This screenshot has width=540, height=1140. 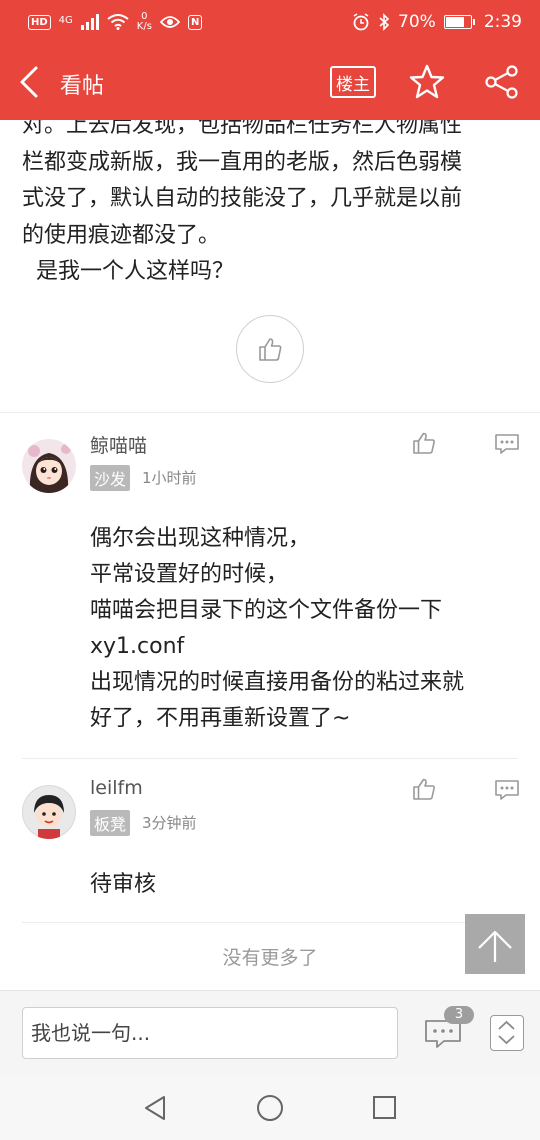 I want to click on comment-line: xy1.conf, so click(x=137, y=646).